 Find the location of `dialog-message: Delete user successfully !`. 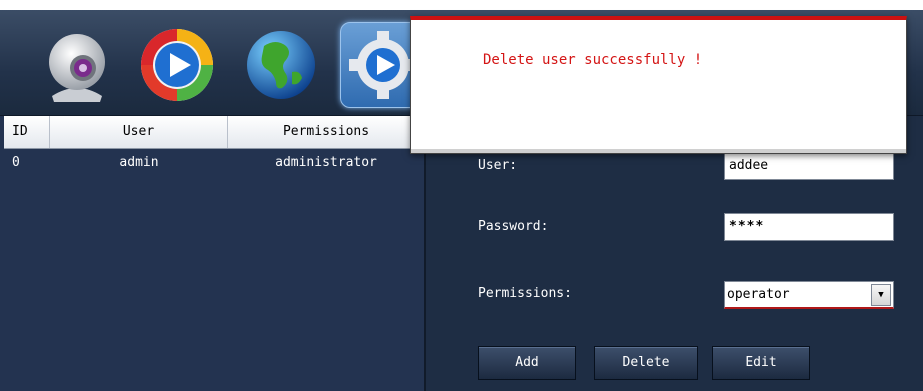

dialog-message: Delete user successfully ! is located at coordinates (593, 60).